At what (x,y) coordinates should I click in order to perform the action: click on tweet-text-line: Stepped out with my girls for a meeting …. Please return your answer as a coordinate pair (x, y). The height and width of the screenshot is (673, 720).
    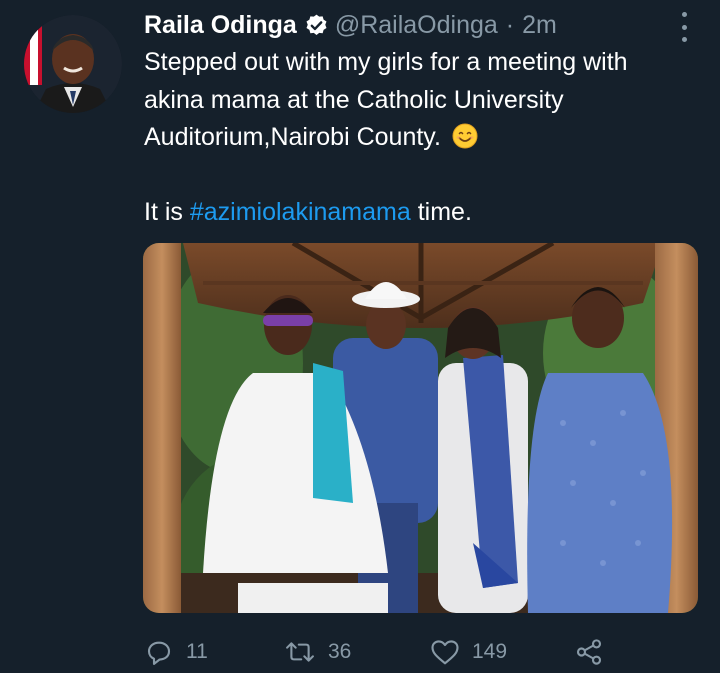
    Looking at the image, I should click on (386, 62).